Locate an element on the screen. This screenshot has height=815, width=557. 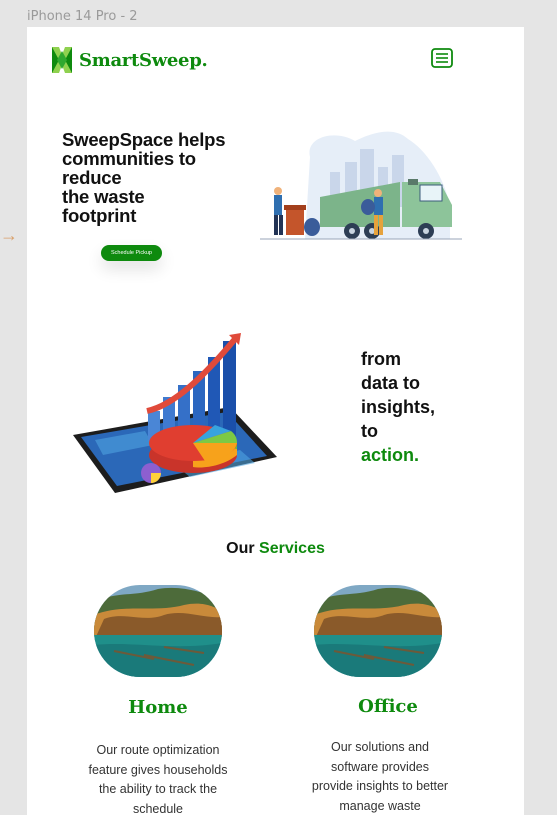
office-service-title: Office is located at coordinates (388, 706).